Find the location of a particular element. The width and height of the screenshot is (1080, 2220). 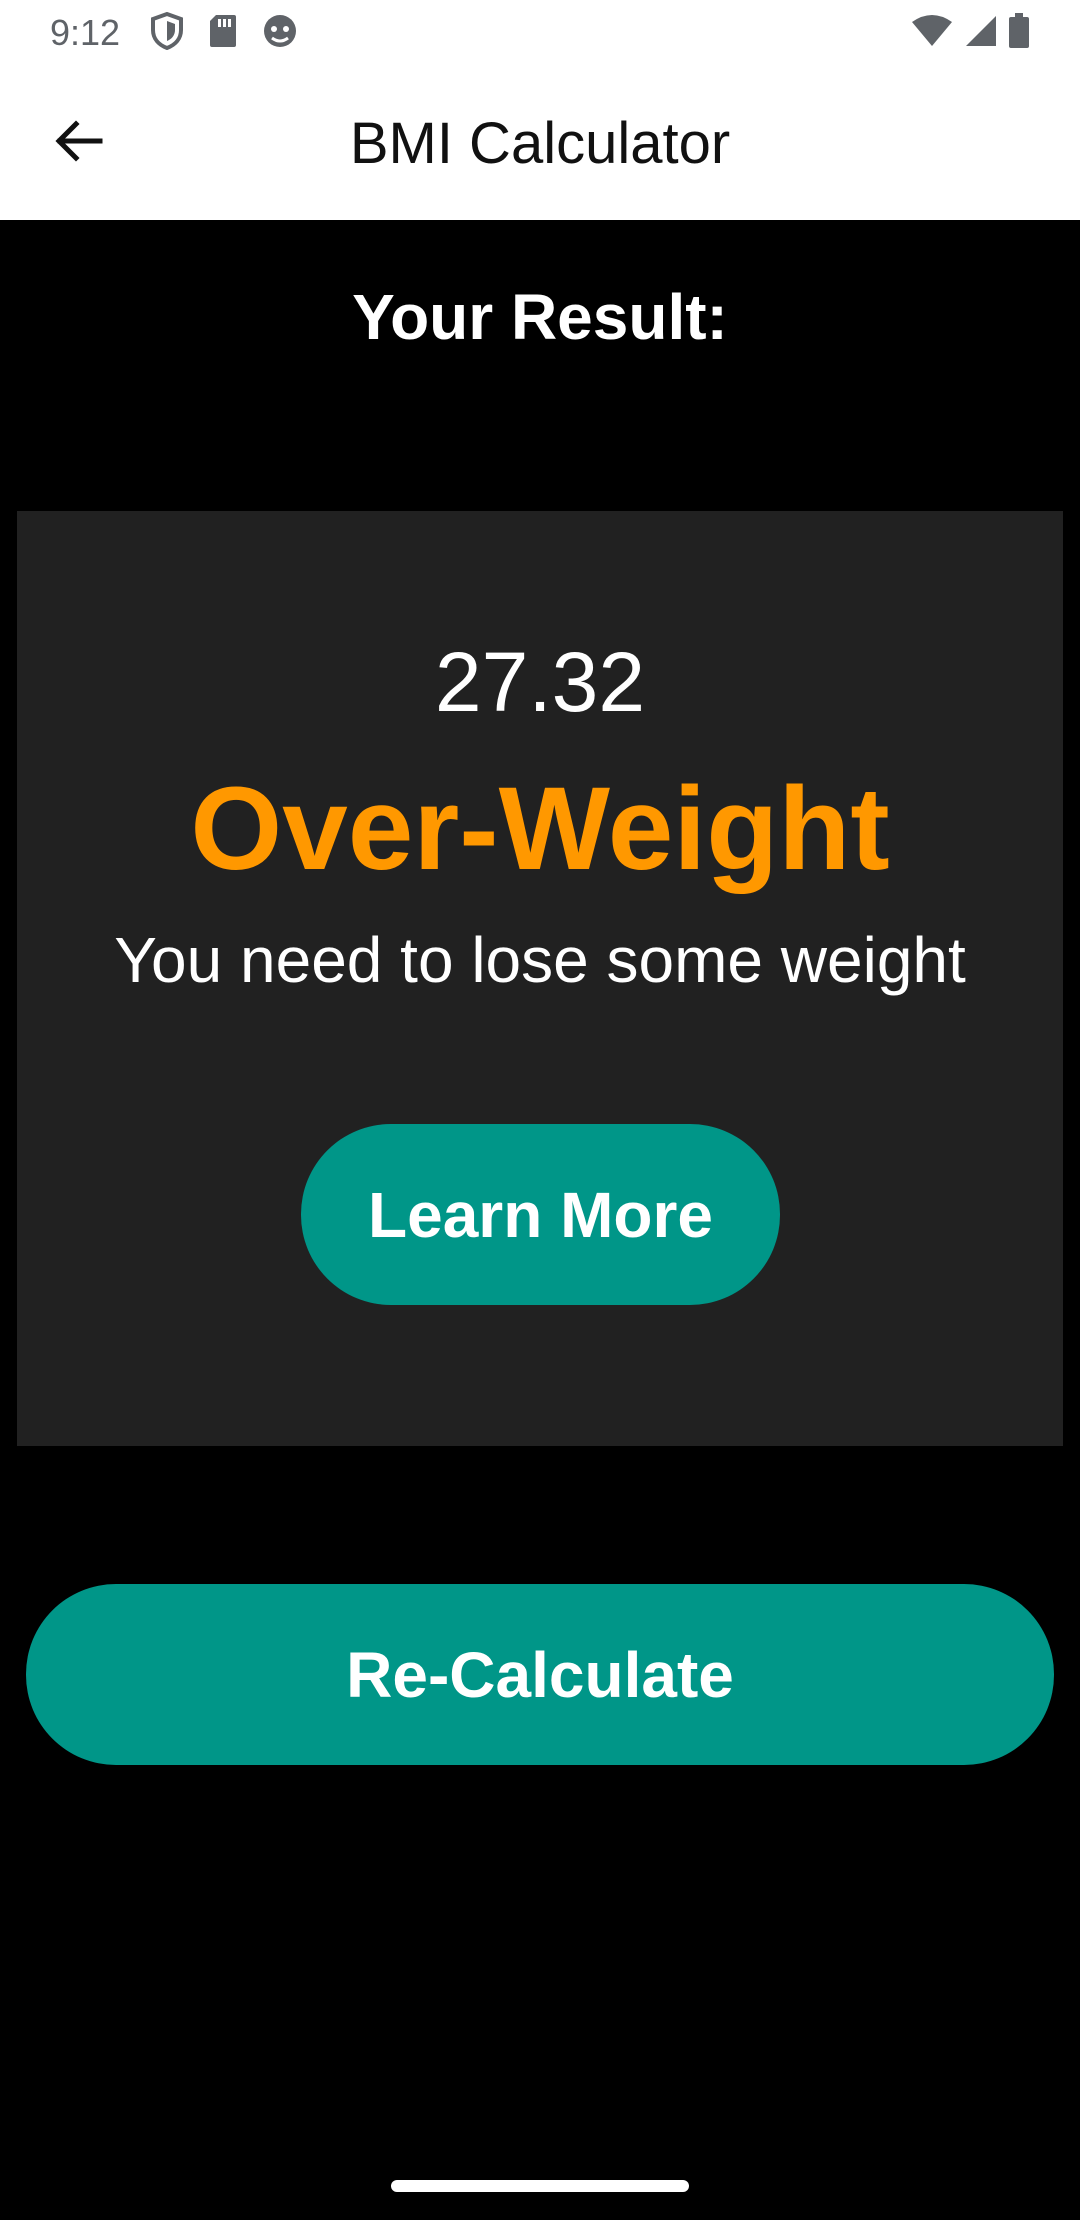

learn-more-button: Learn More is located at coordinates (540, 1214).